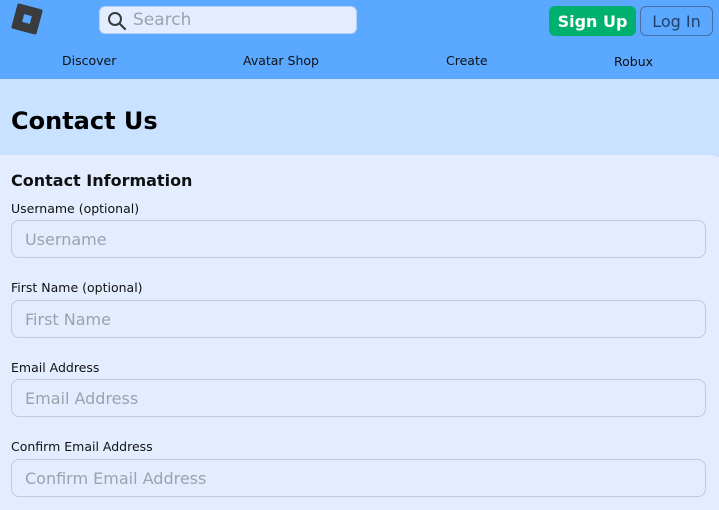 Image resolution: width=719 pixels, height=510 pixels. What do you see at coordinates (592, 21) in the screenshot?
I see `sign-up-button: Sign Up` at bounding box center [592, 21].